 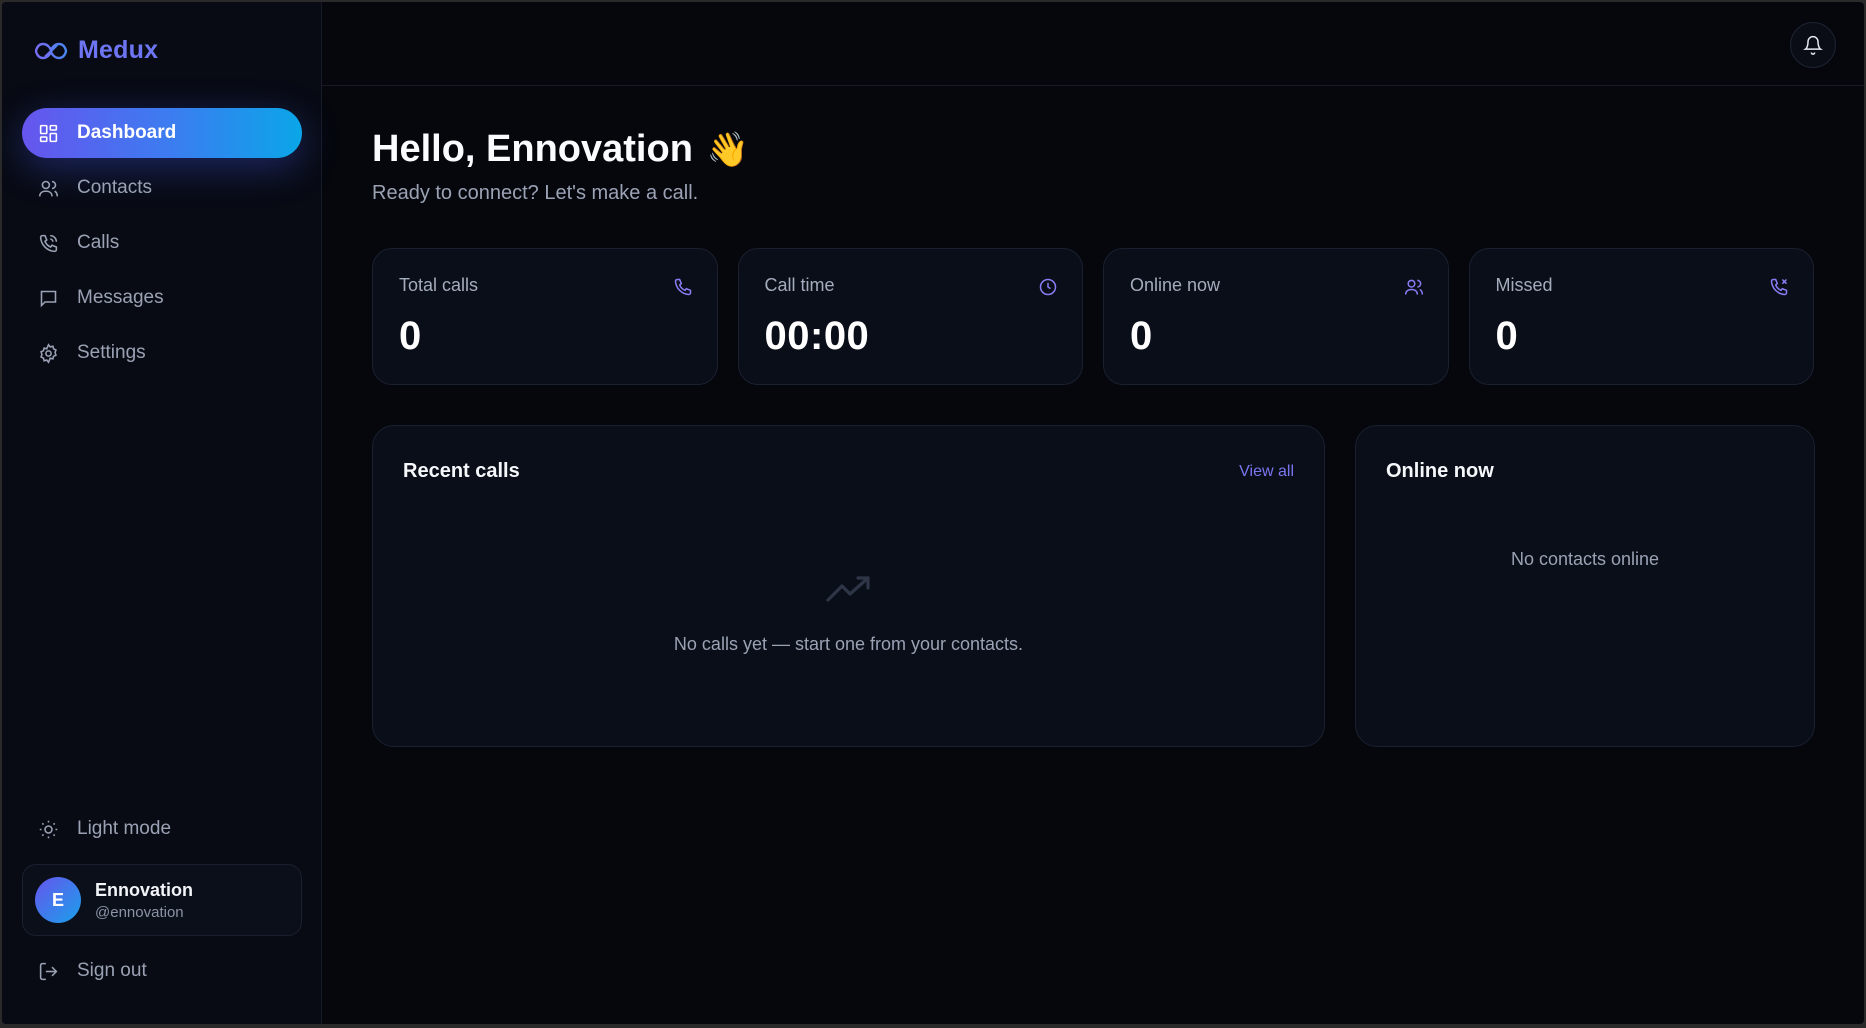 What do you see at coordinates (1175, 285) in the screenshot?
I see `stat-label: Online now` at bounding box center [1175, 285].